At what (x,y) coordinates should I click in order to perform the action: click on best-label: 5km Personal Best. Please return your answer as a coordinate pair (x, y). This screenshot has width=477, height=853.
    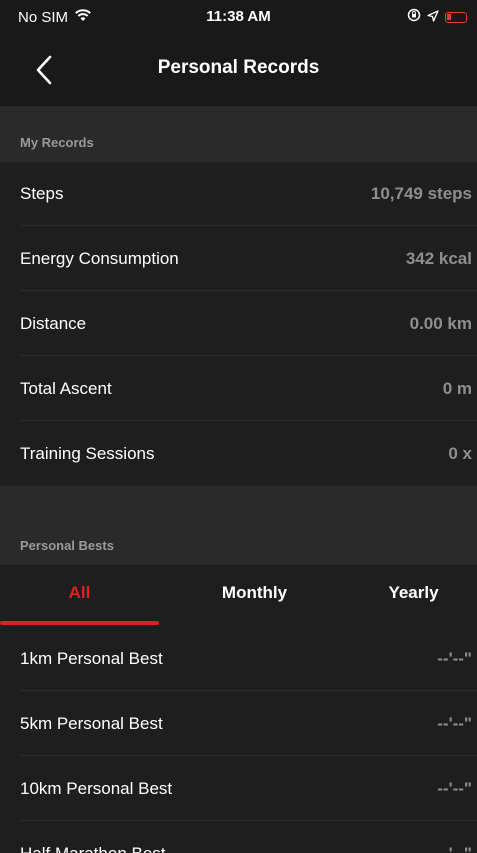
    Looking at the image, I should click on (91, 723).